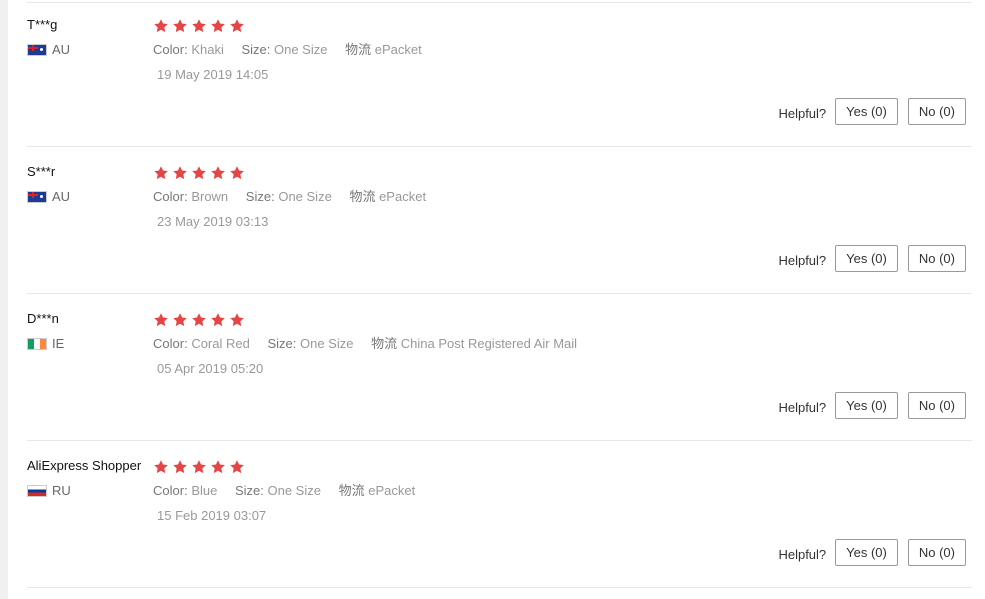 This screenshot has width=985, height=599. Describe the element at coordinates (89, 478) in the screenshot. I see `reviewer-info: AliExpress Shopper RU` at that location.